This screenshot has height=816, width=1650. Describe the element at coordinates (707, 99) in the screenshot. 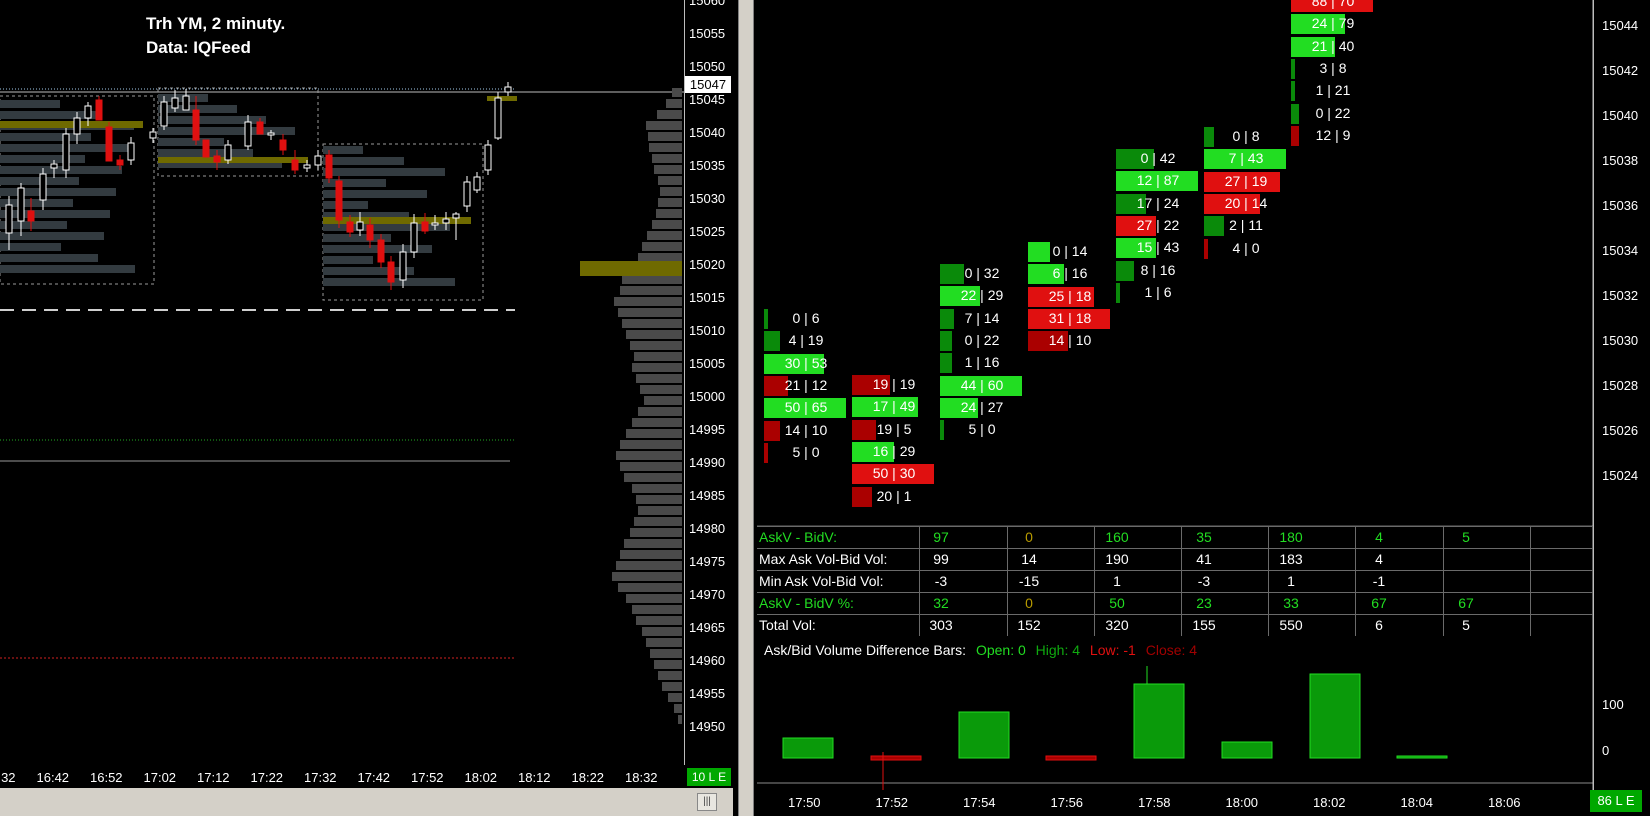

I see `left-price-tick: 15045` at that location.